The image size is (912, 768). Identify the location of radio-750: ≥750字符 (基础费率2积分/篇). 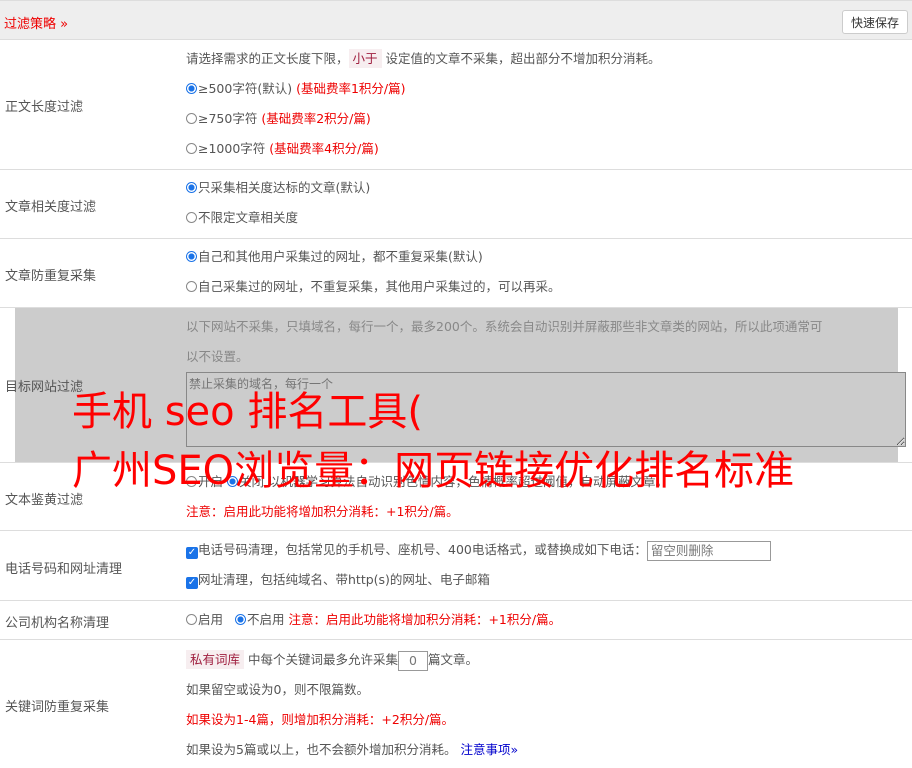
(545, 119).